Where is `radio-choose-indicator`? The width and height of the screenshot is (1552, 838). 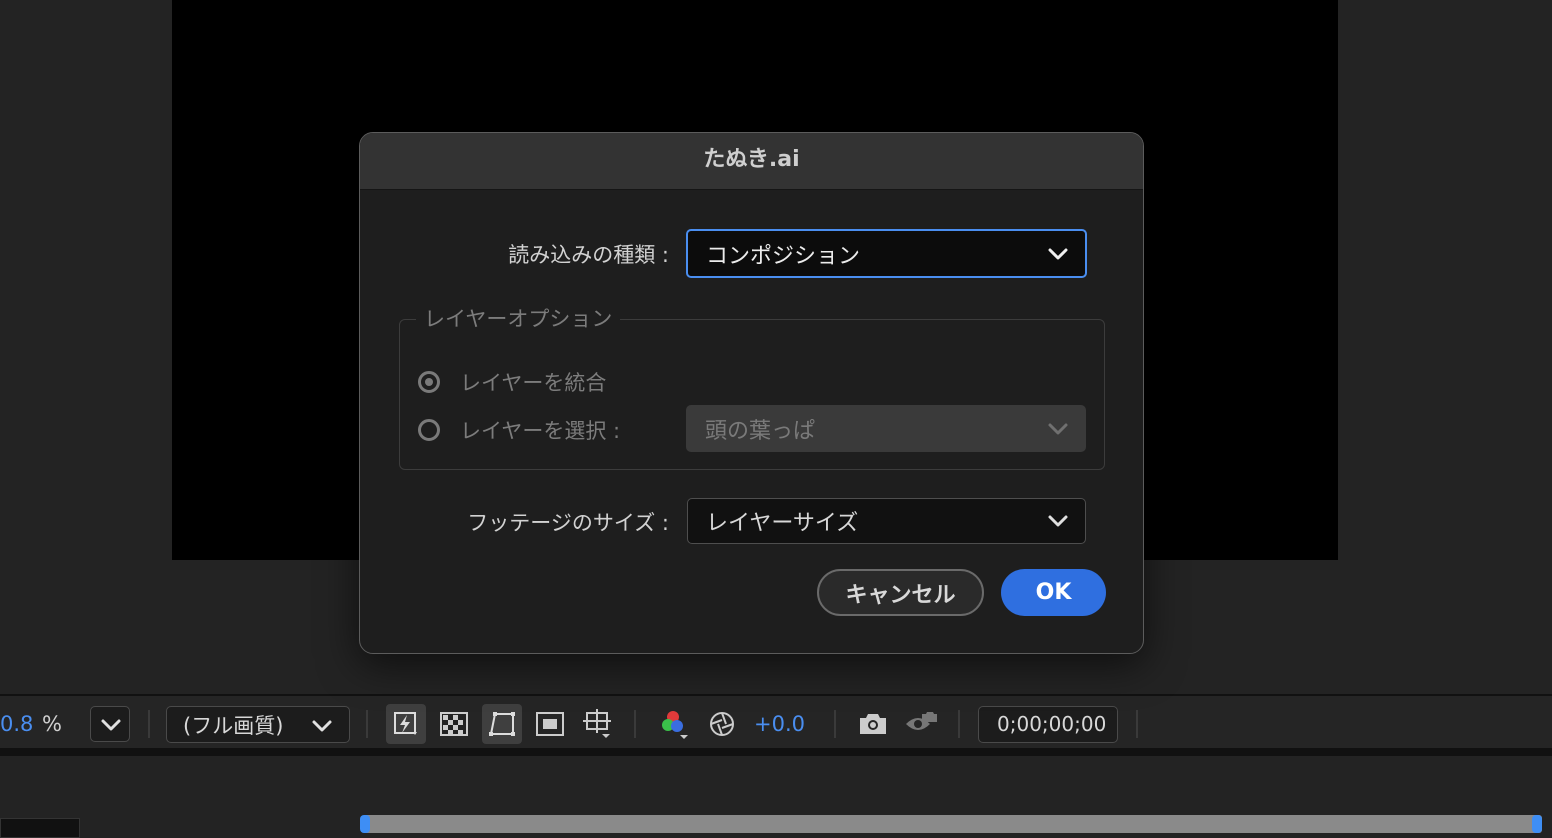 radio-choose-indicator is located at coordinates (429, 430).